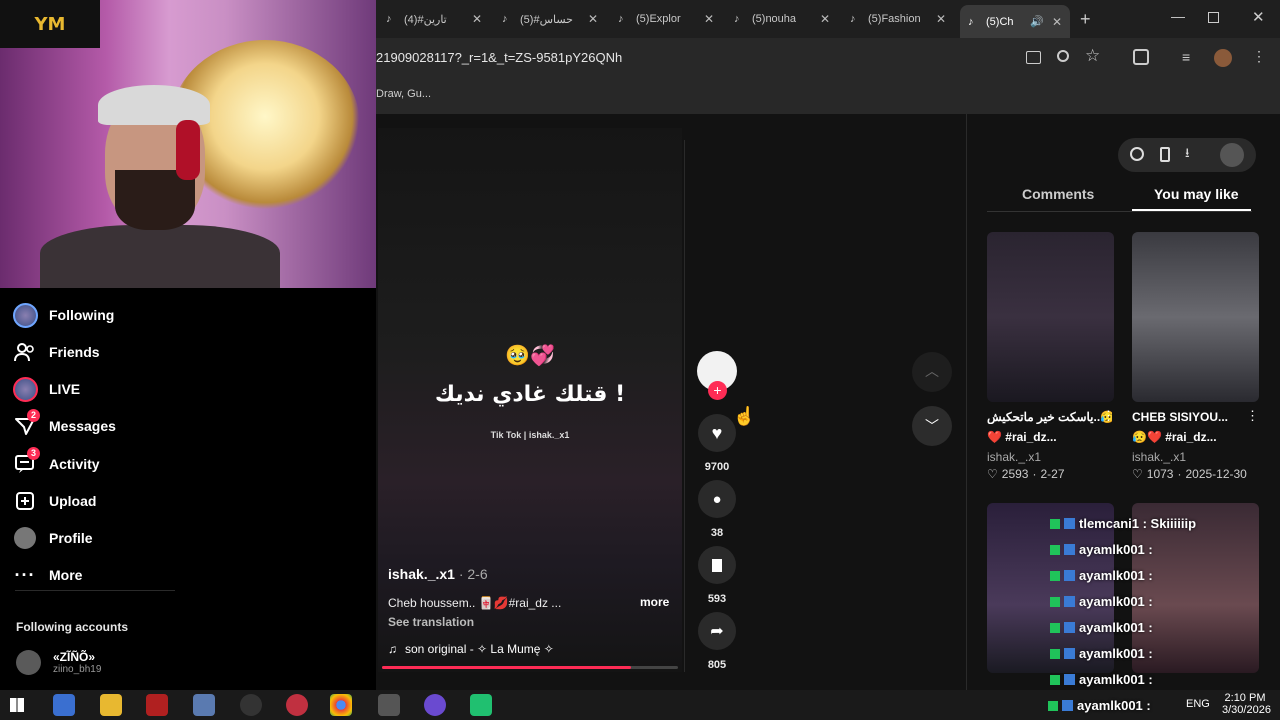 The height and width of the screenshot is (720, 1280). Describe the element at coordinates (50, 24) in the screenshot. I see `logo-text: YM` at that location.